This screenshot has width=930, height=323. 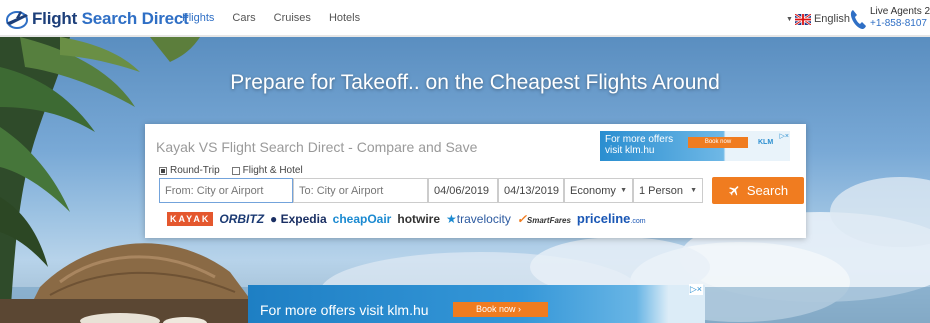 I want to click on chevron-right-icon: ›, so click(x=520, y=309).